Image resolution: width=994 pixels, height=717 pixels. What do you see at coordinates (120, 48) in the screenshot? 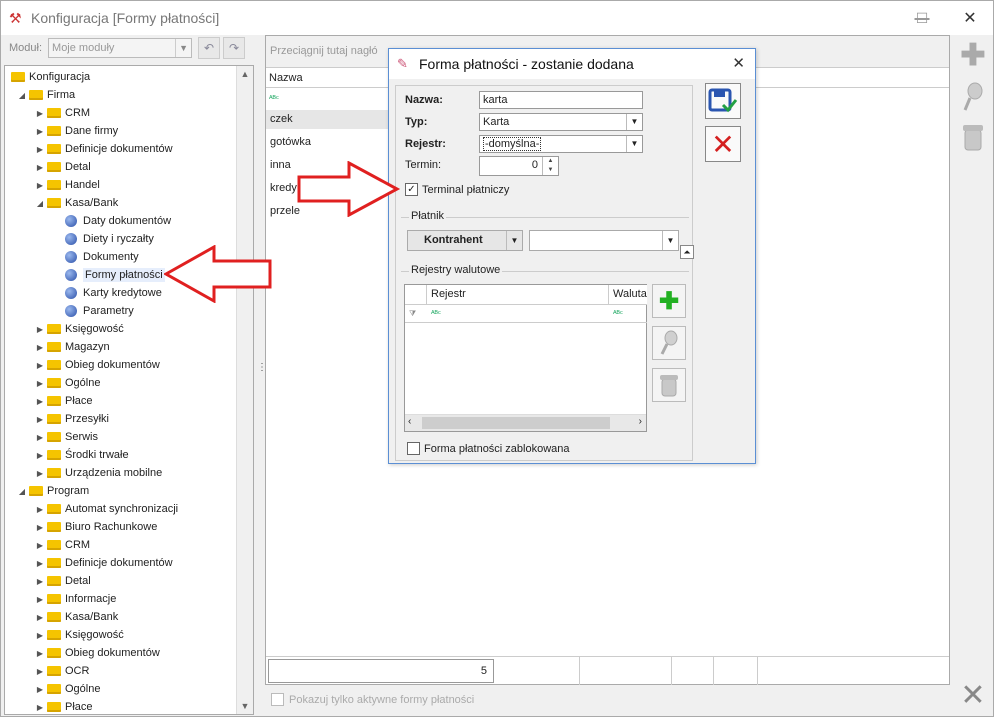
I see `module-select: Moje moduły ▼` at bounding box center [120, 48].